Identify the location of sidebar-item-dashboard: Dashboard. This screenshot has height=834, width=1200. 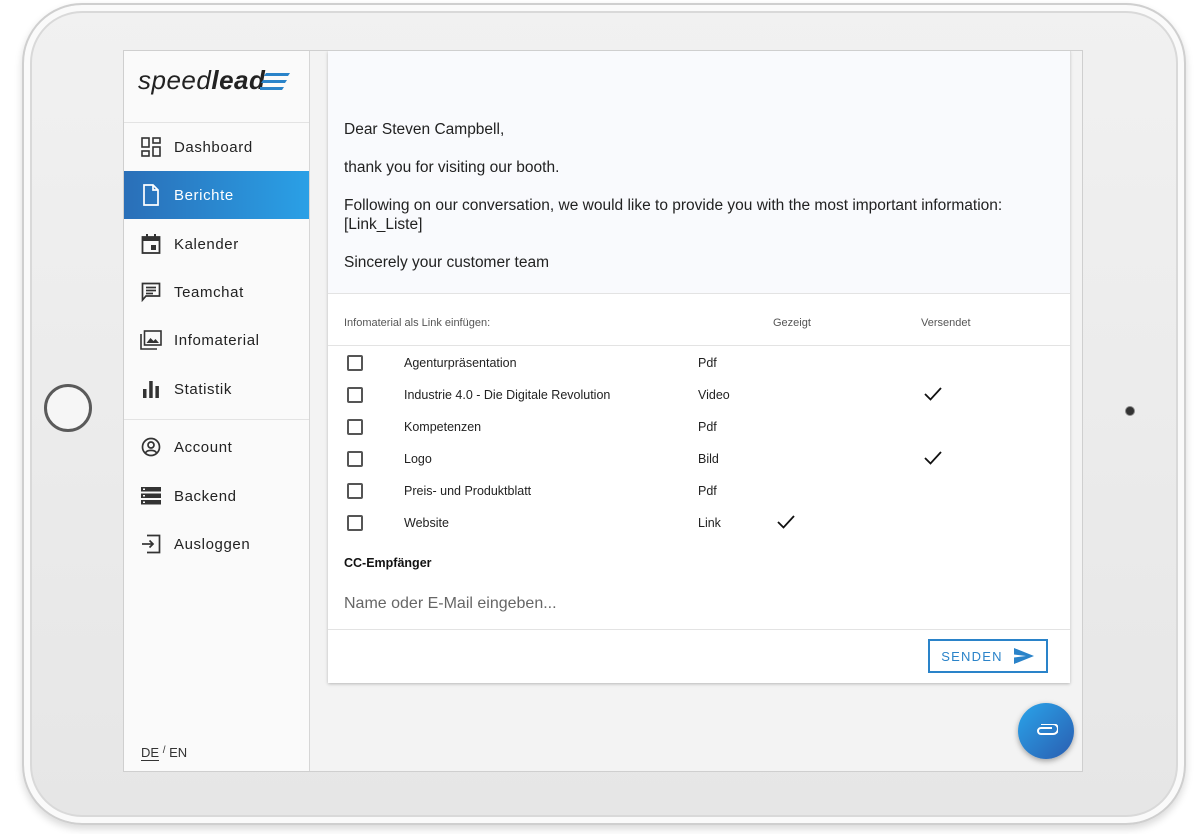
(216, 147).